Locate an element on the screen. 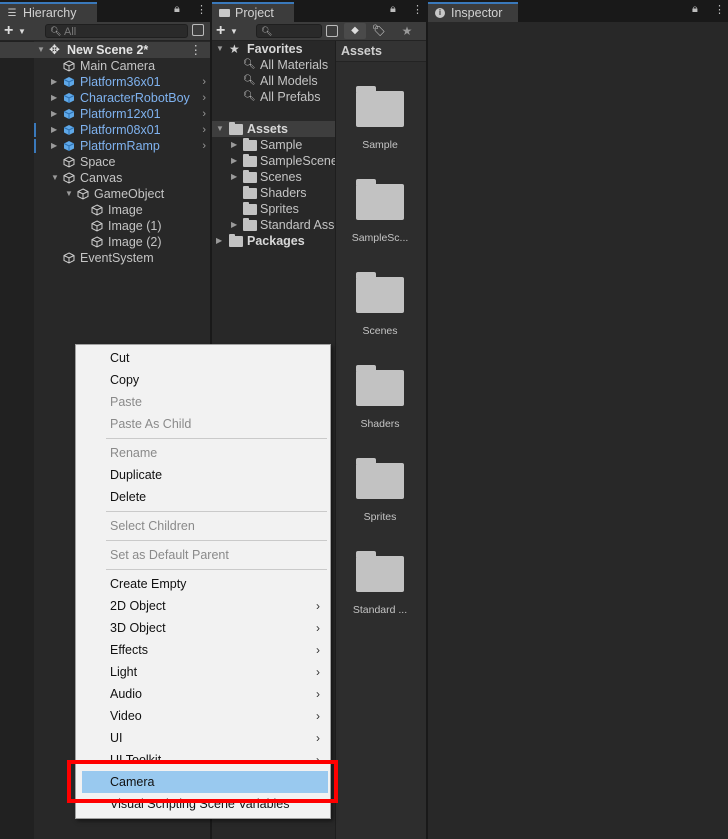 The height and width of the screenshot is (839, 728). tab-project: Project is located at coordinates (253, 12).